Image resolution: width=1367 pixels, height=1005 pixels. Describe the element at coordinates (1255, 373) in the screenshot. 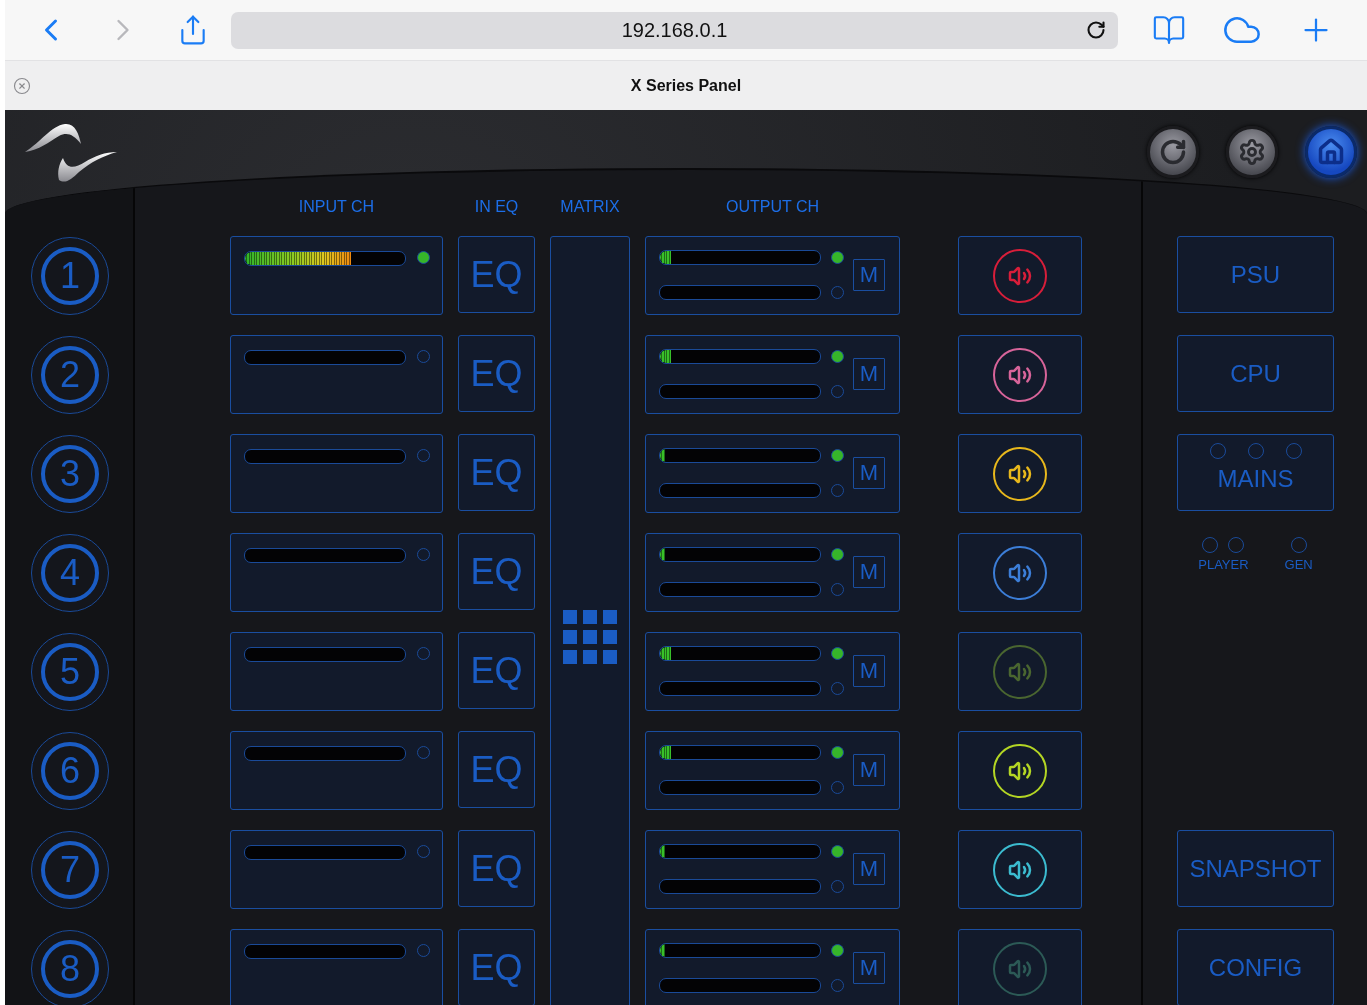

I see `status-button: CPU` at that location.